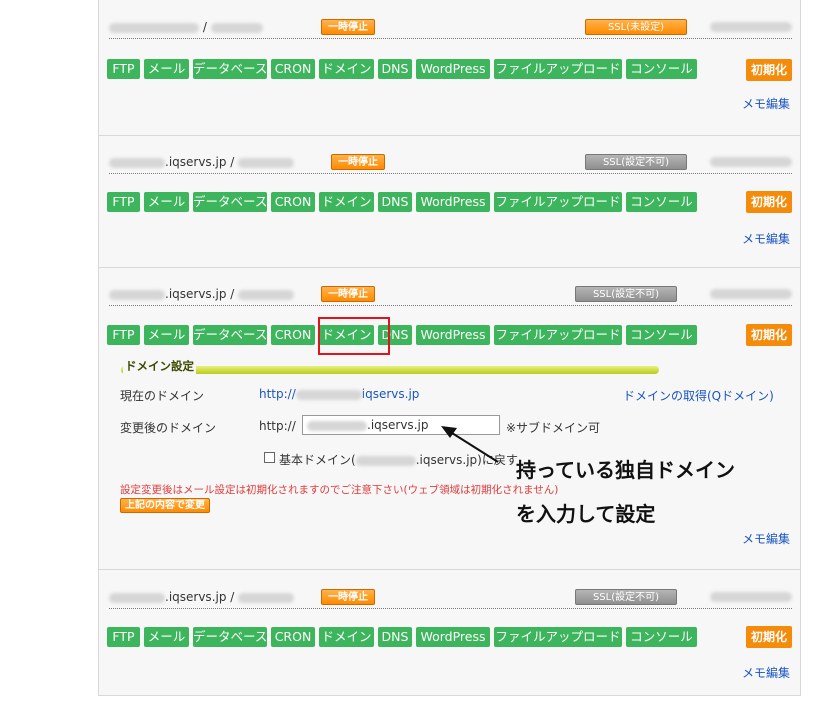  What do you see at coordinates (269, 457) in the screenshot?
I see `reset-domain-checkbox` at bounding box center [269, 457].